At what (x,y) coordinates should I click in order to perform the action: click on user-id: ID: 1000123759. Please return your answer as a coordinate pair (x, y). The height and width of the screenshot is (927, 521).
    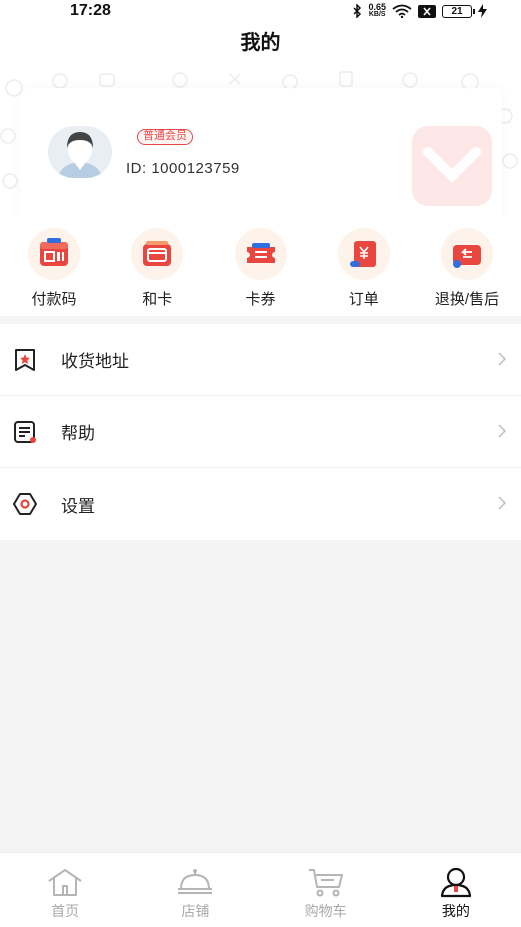
    Looking at the image, I should click on (183, 168).